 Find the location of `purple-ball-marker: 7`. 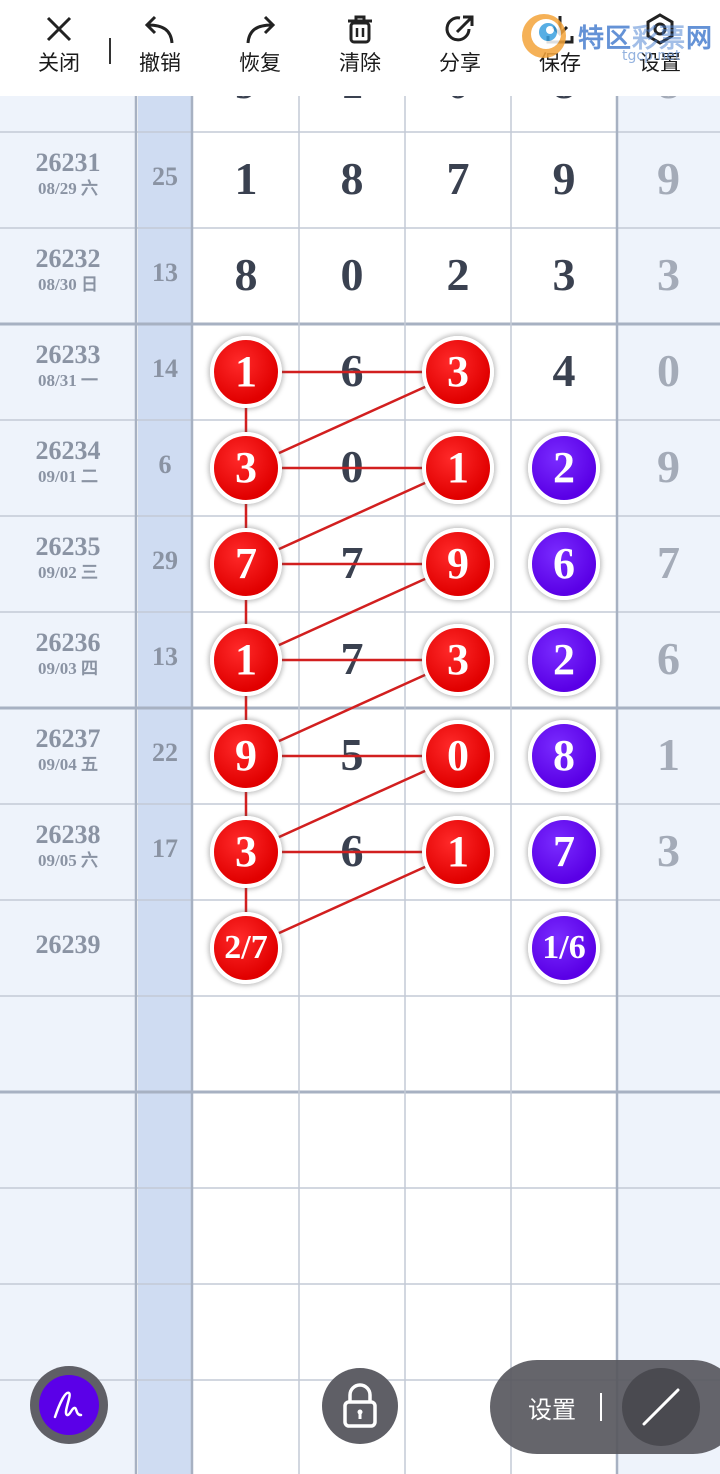

purple-ball-marker: 7 is located at coordinates (564, 852).